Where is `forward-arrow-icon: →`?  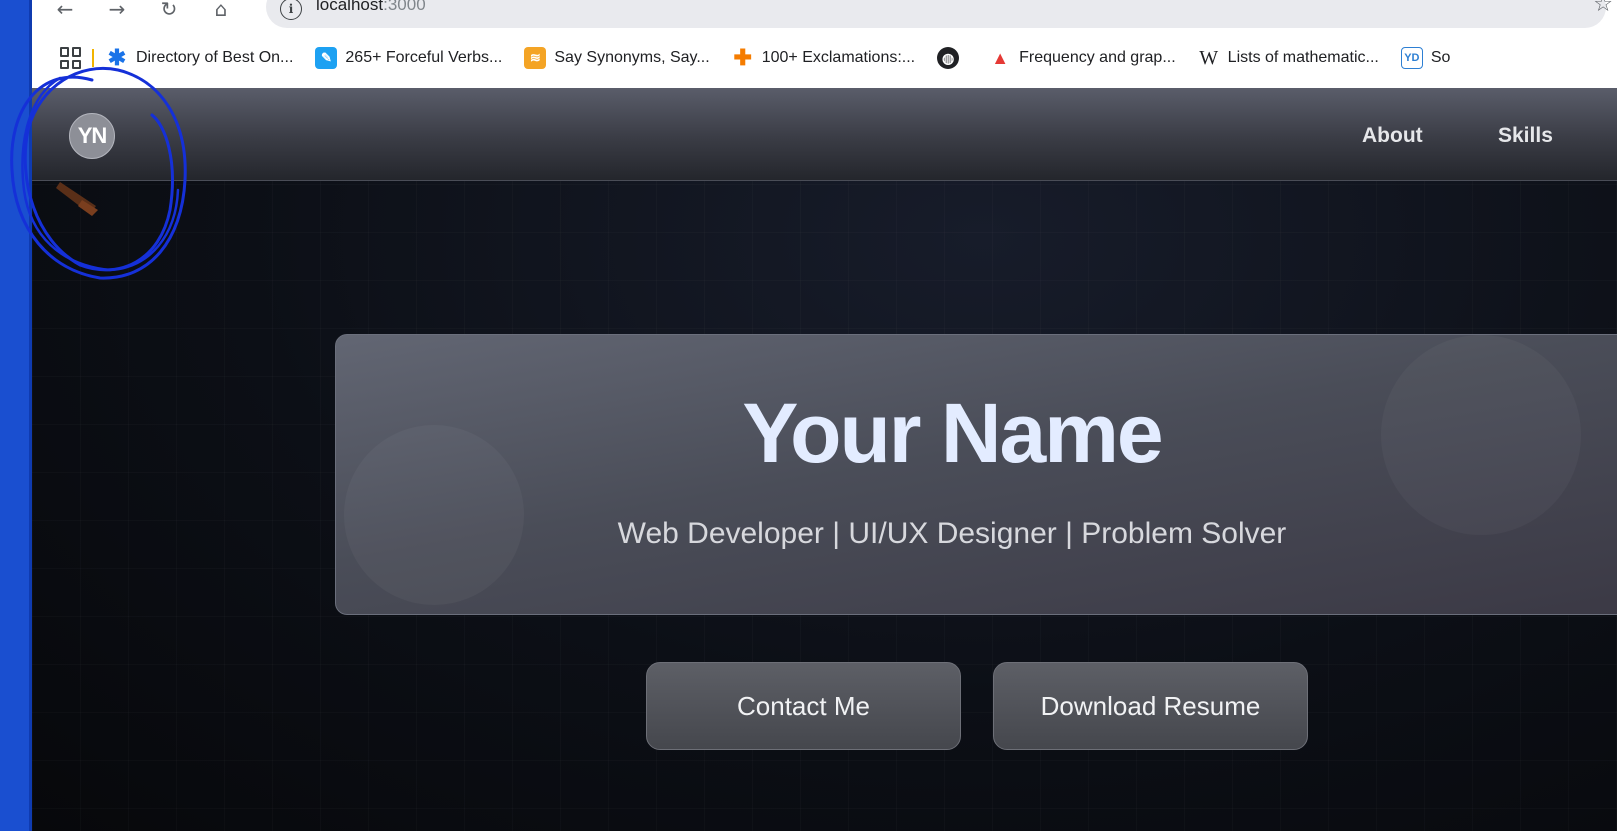 forward-arrow-icon: → is located at coordinates (117, 12).